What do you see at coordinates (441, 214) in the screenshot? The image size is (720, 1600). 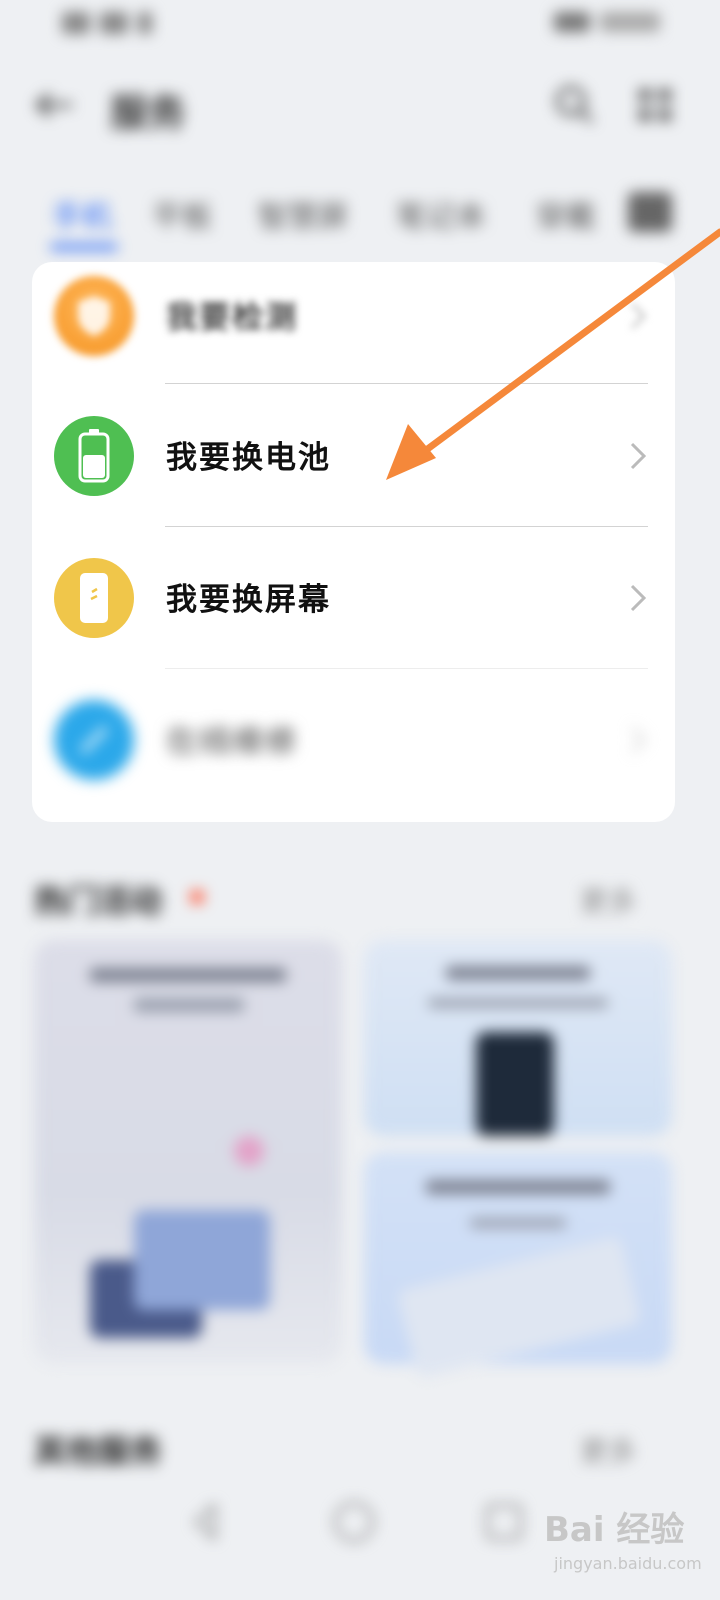 I see `tab-laptop: 笔记本` at bounding box center [441, 214].